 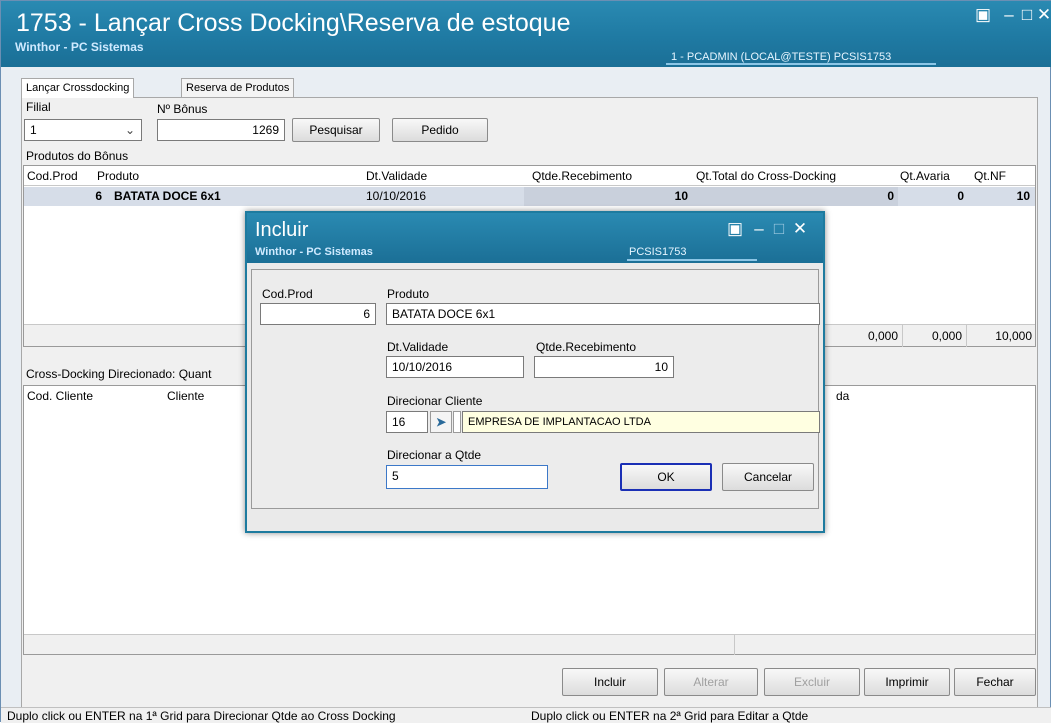 What do you see at coordinates (182, 109) in the screenshot?
I see `bonus-label: Nº Bônus` at bounding box center [182, 109].